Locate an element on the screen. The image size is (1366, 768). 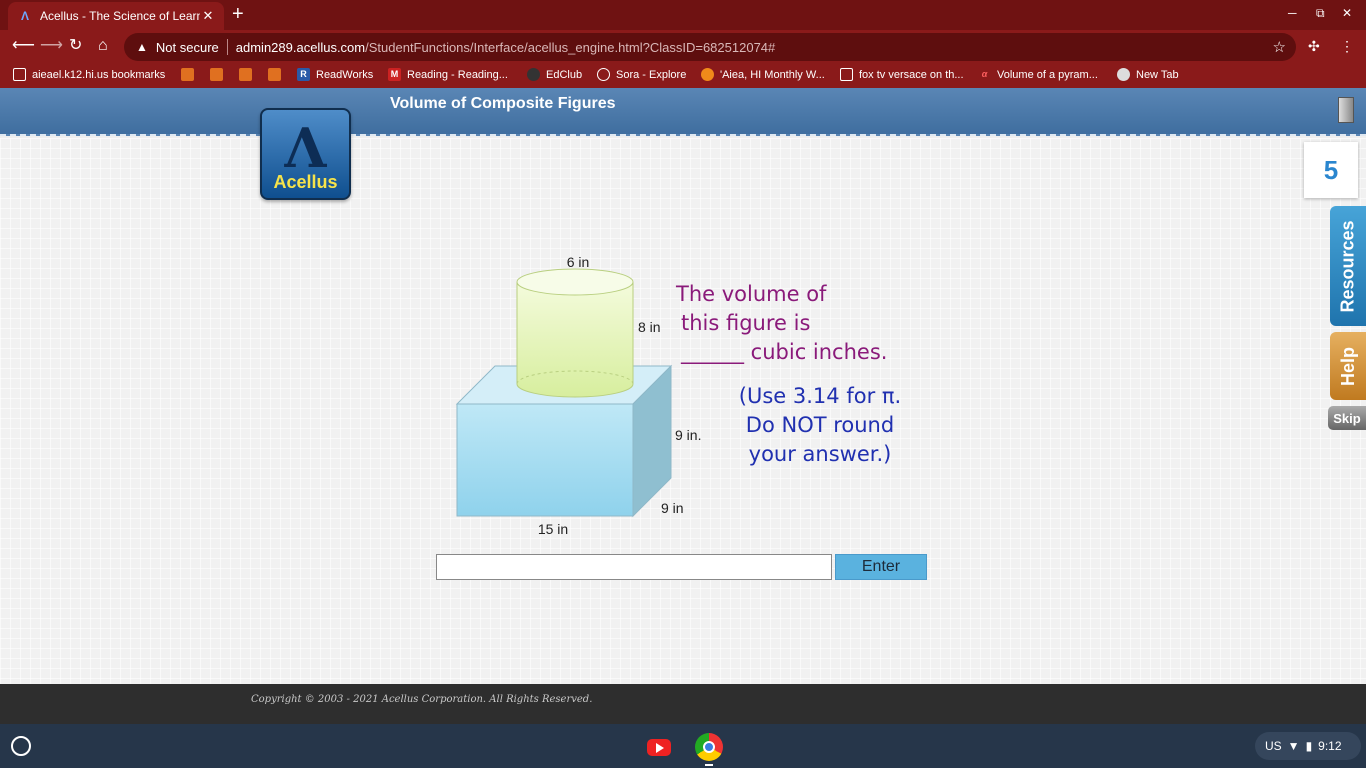
locale-label: US is located at coordinates (1273, 746).